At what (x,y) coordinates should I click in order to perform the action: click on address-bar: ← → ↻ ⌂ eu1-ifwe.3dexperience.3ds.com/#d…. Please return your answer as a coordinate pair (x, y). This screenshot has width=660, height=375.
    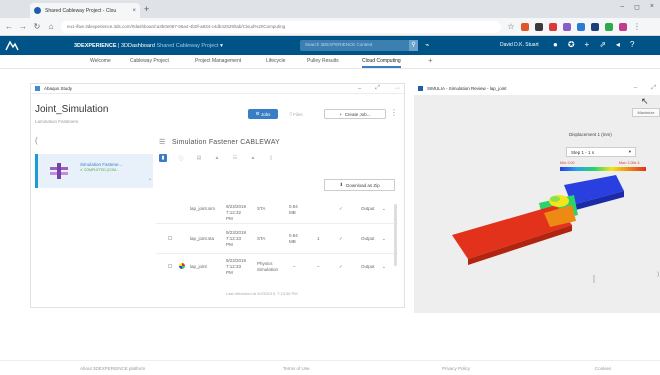
    Looking at the image, I should click on (330, 27).